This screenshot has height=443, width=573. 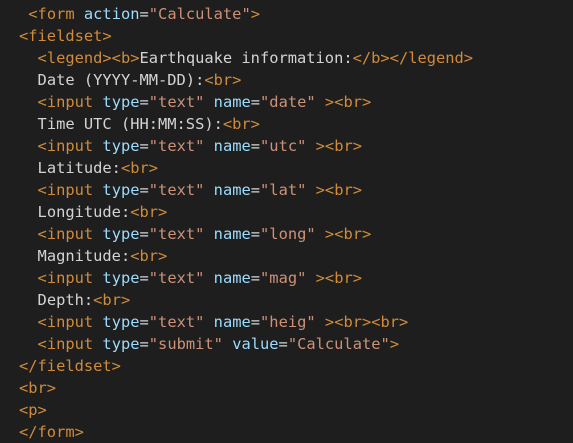 I want to click on code-text: Depth:, so click(x=65, y=300).